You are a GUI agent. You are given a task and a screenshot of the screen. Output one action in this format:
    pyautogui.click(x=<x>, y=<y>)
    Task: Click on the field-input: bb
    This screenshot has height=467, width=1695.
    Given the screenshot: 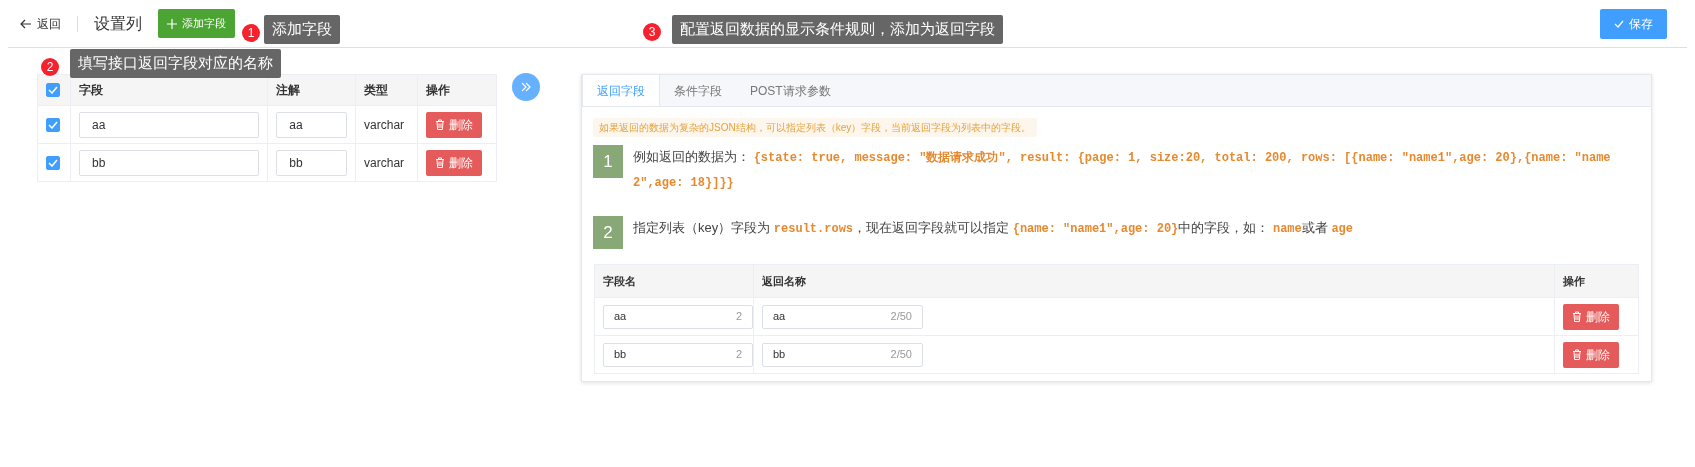 What is the action you would take?
    pyautogui.click(x=169, y=162)
    